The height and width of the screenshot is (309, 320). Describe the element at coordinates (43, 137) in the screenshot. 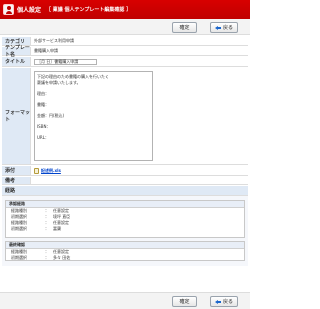

I see `format-line: URL：` at that location.